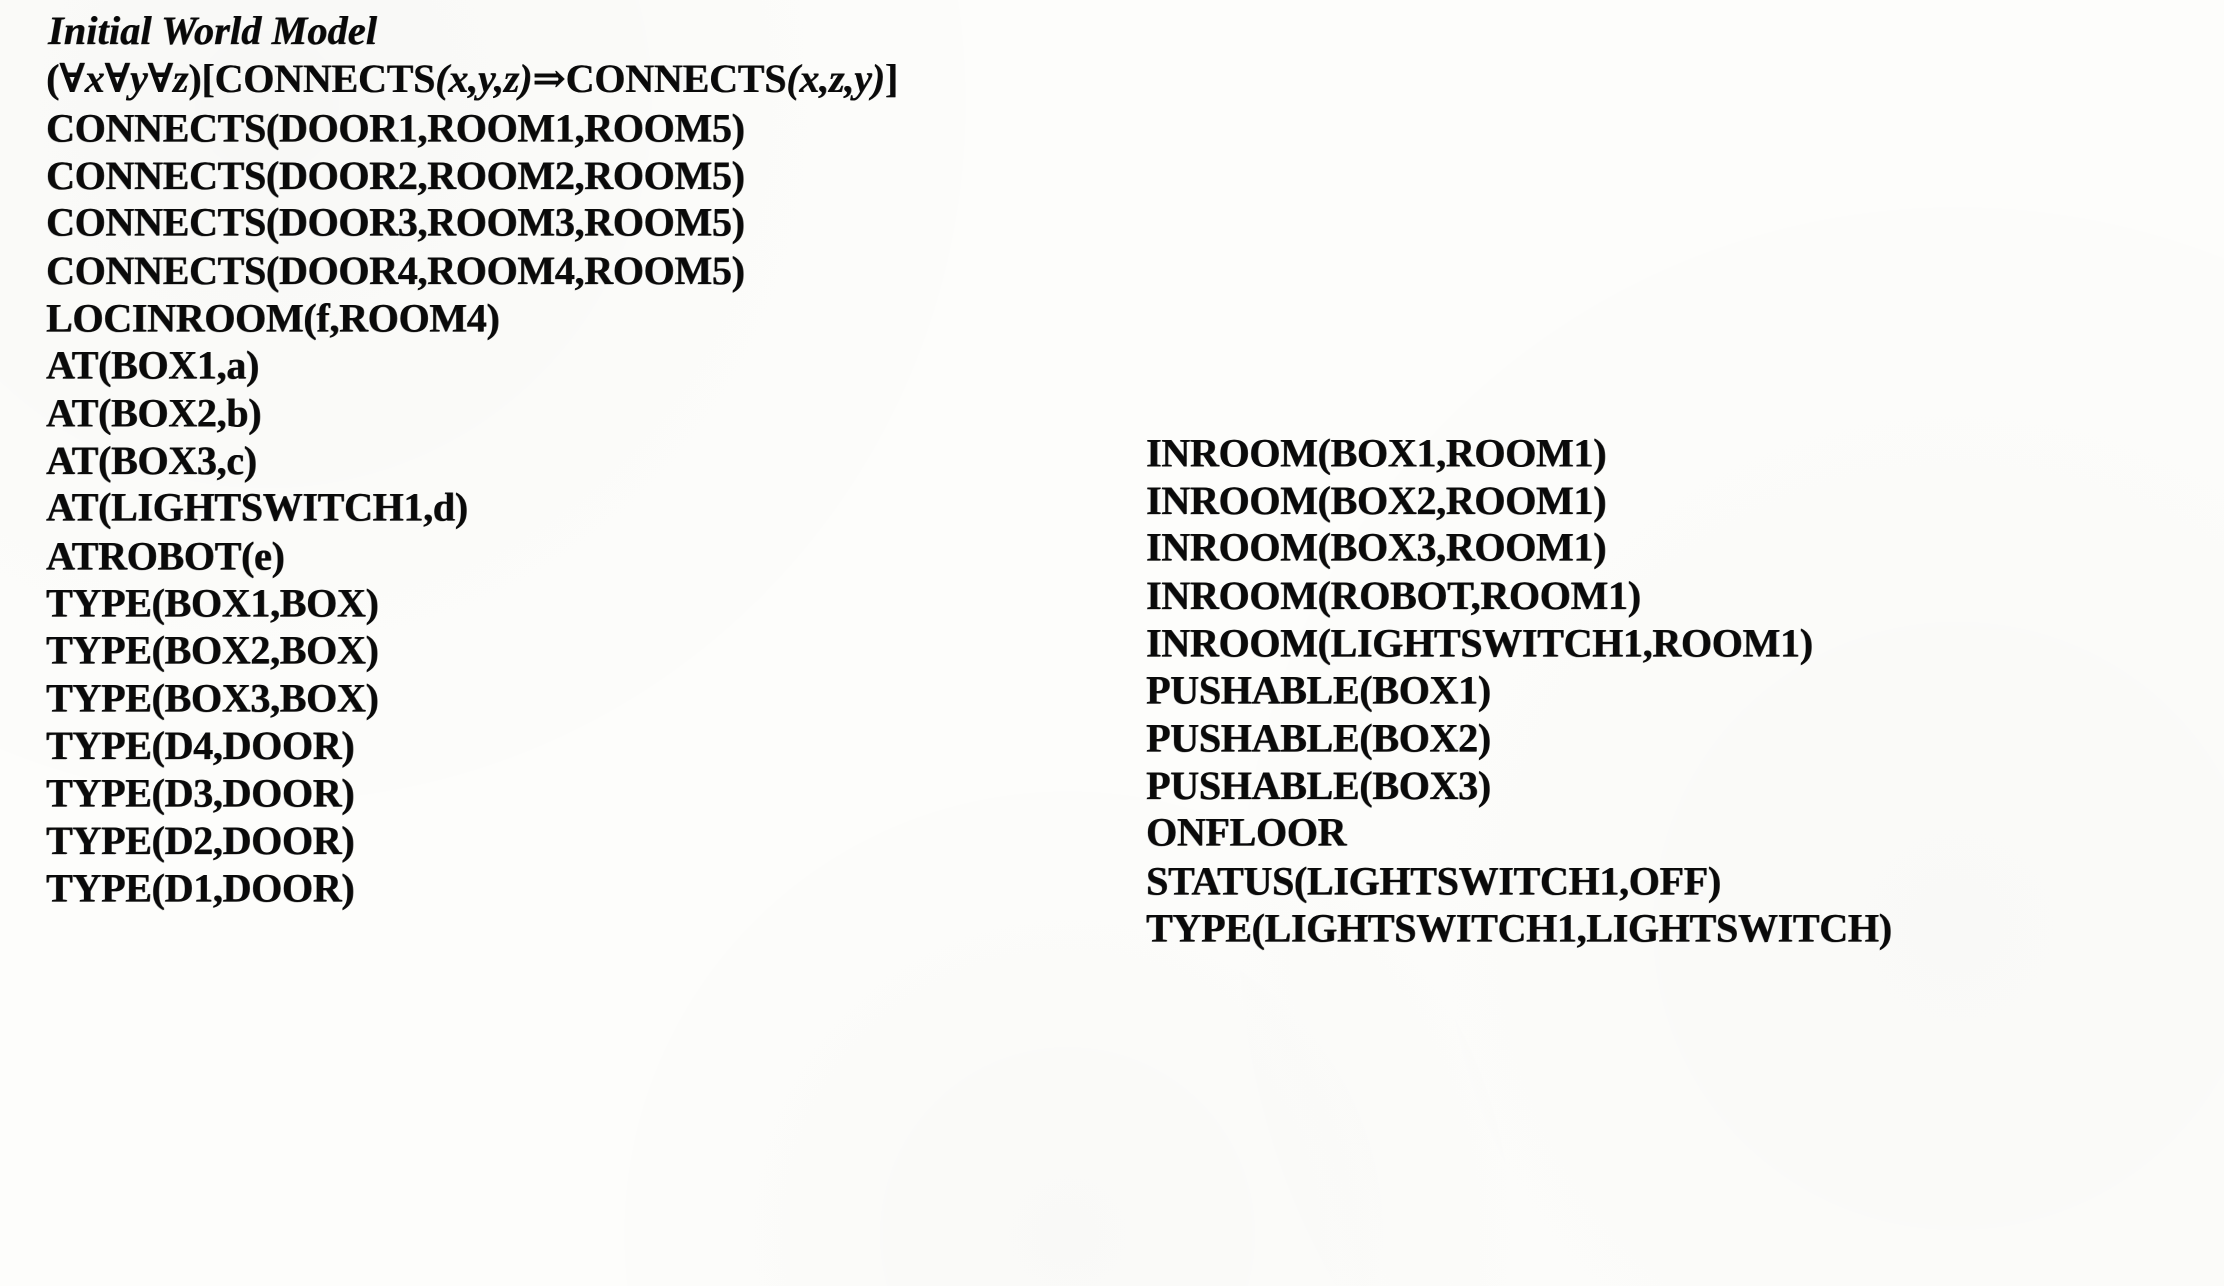 This screenshot has height=1286, width=2224. Describe the element at coordinates (213, 30) in the screenshot. I see `page-title: Initial World Model` at that location.